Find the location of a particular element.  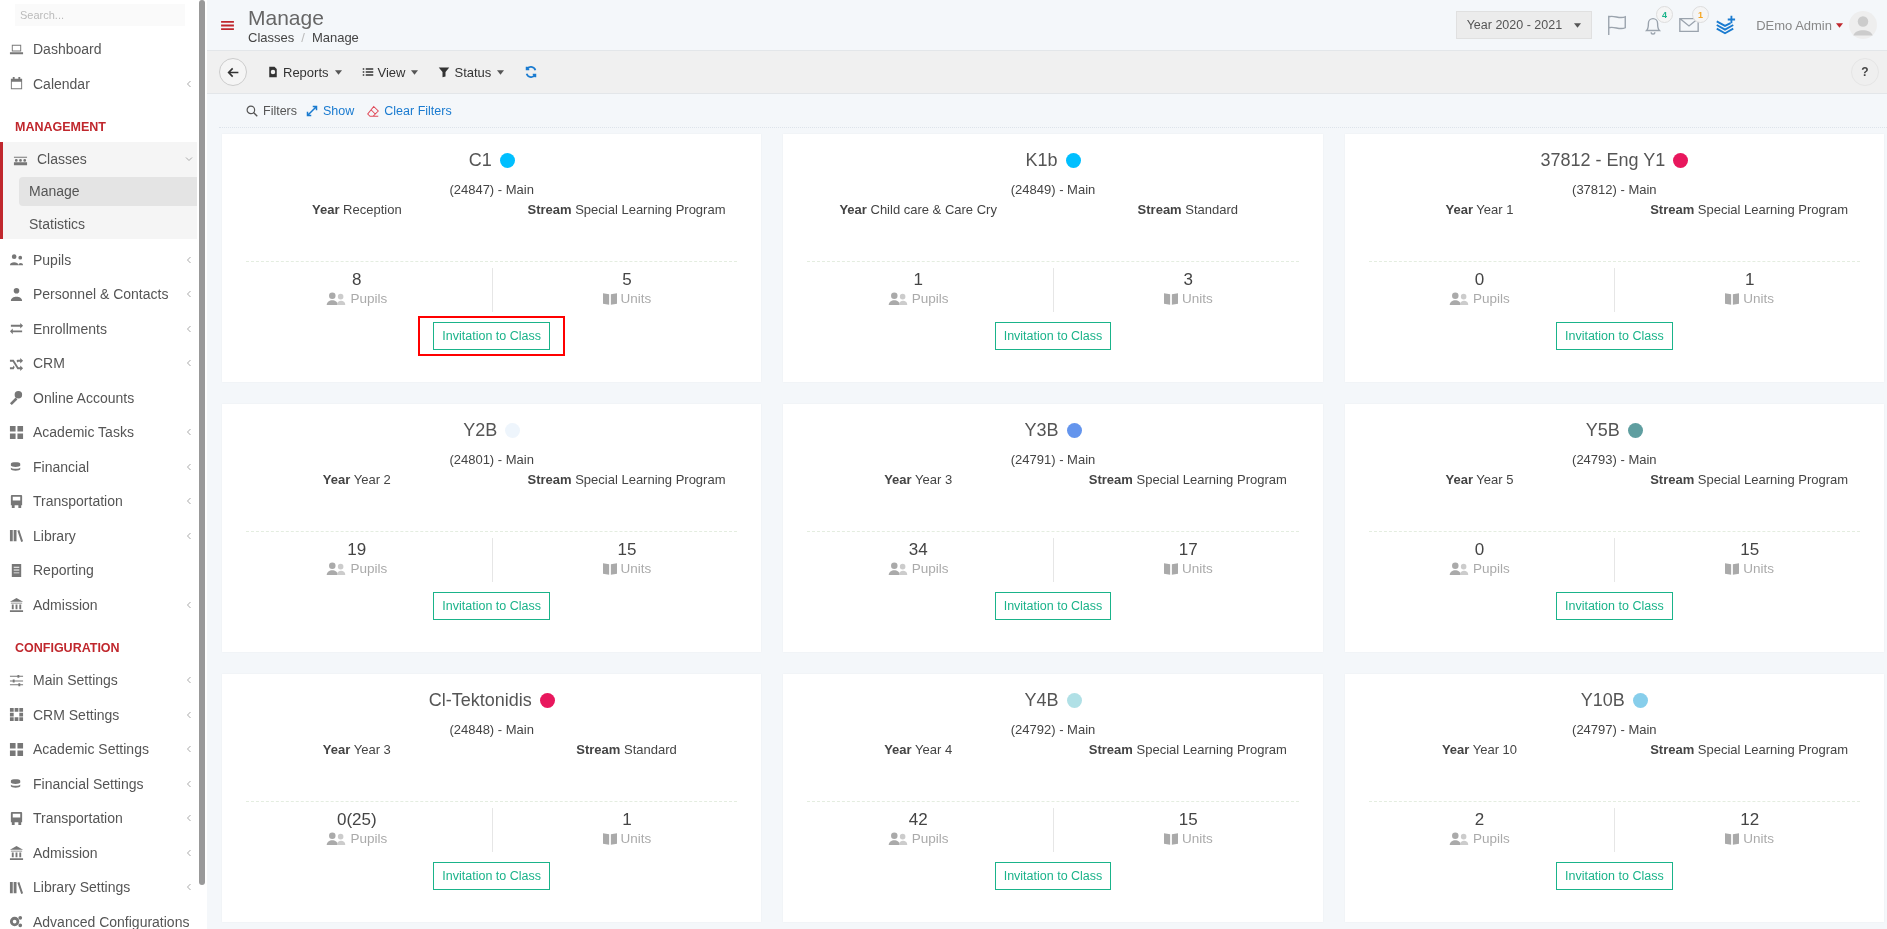

class-name: C1 is located at coordinates (480, 160).